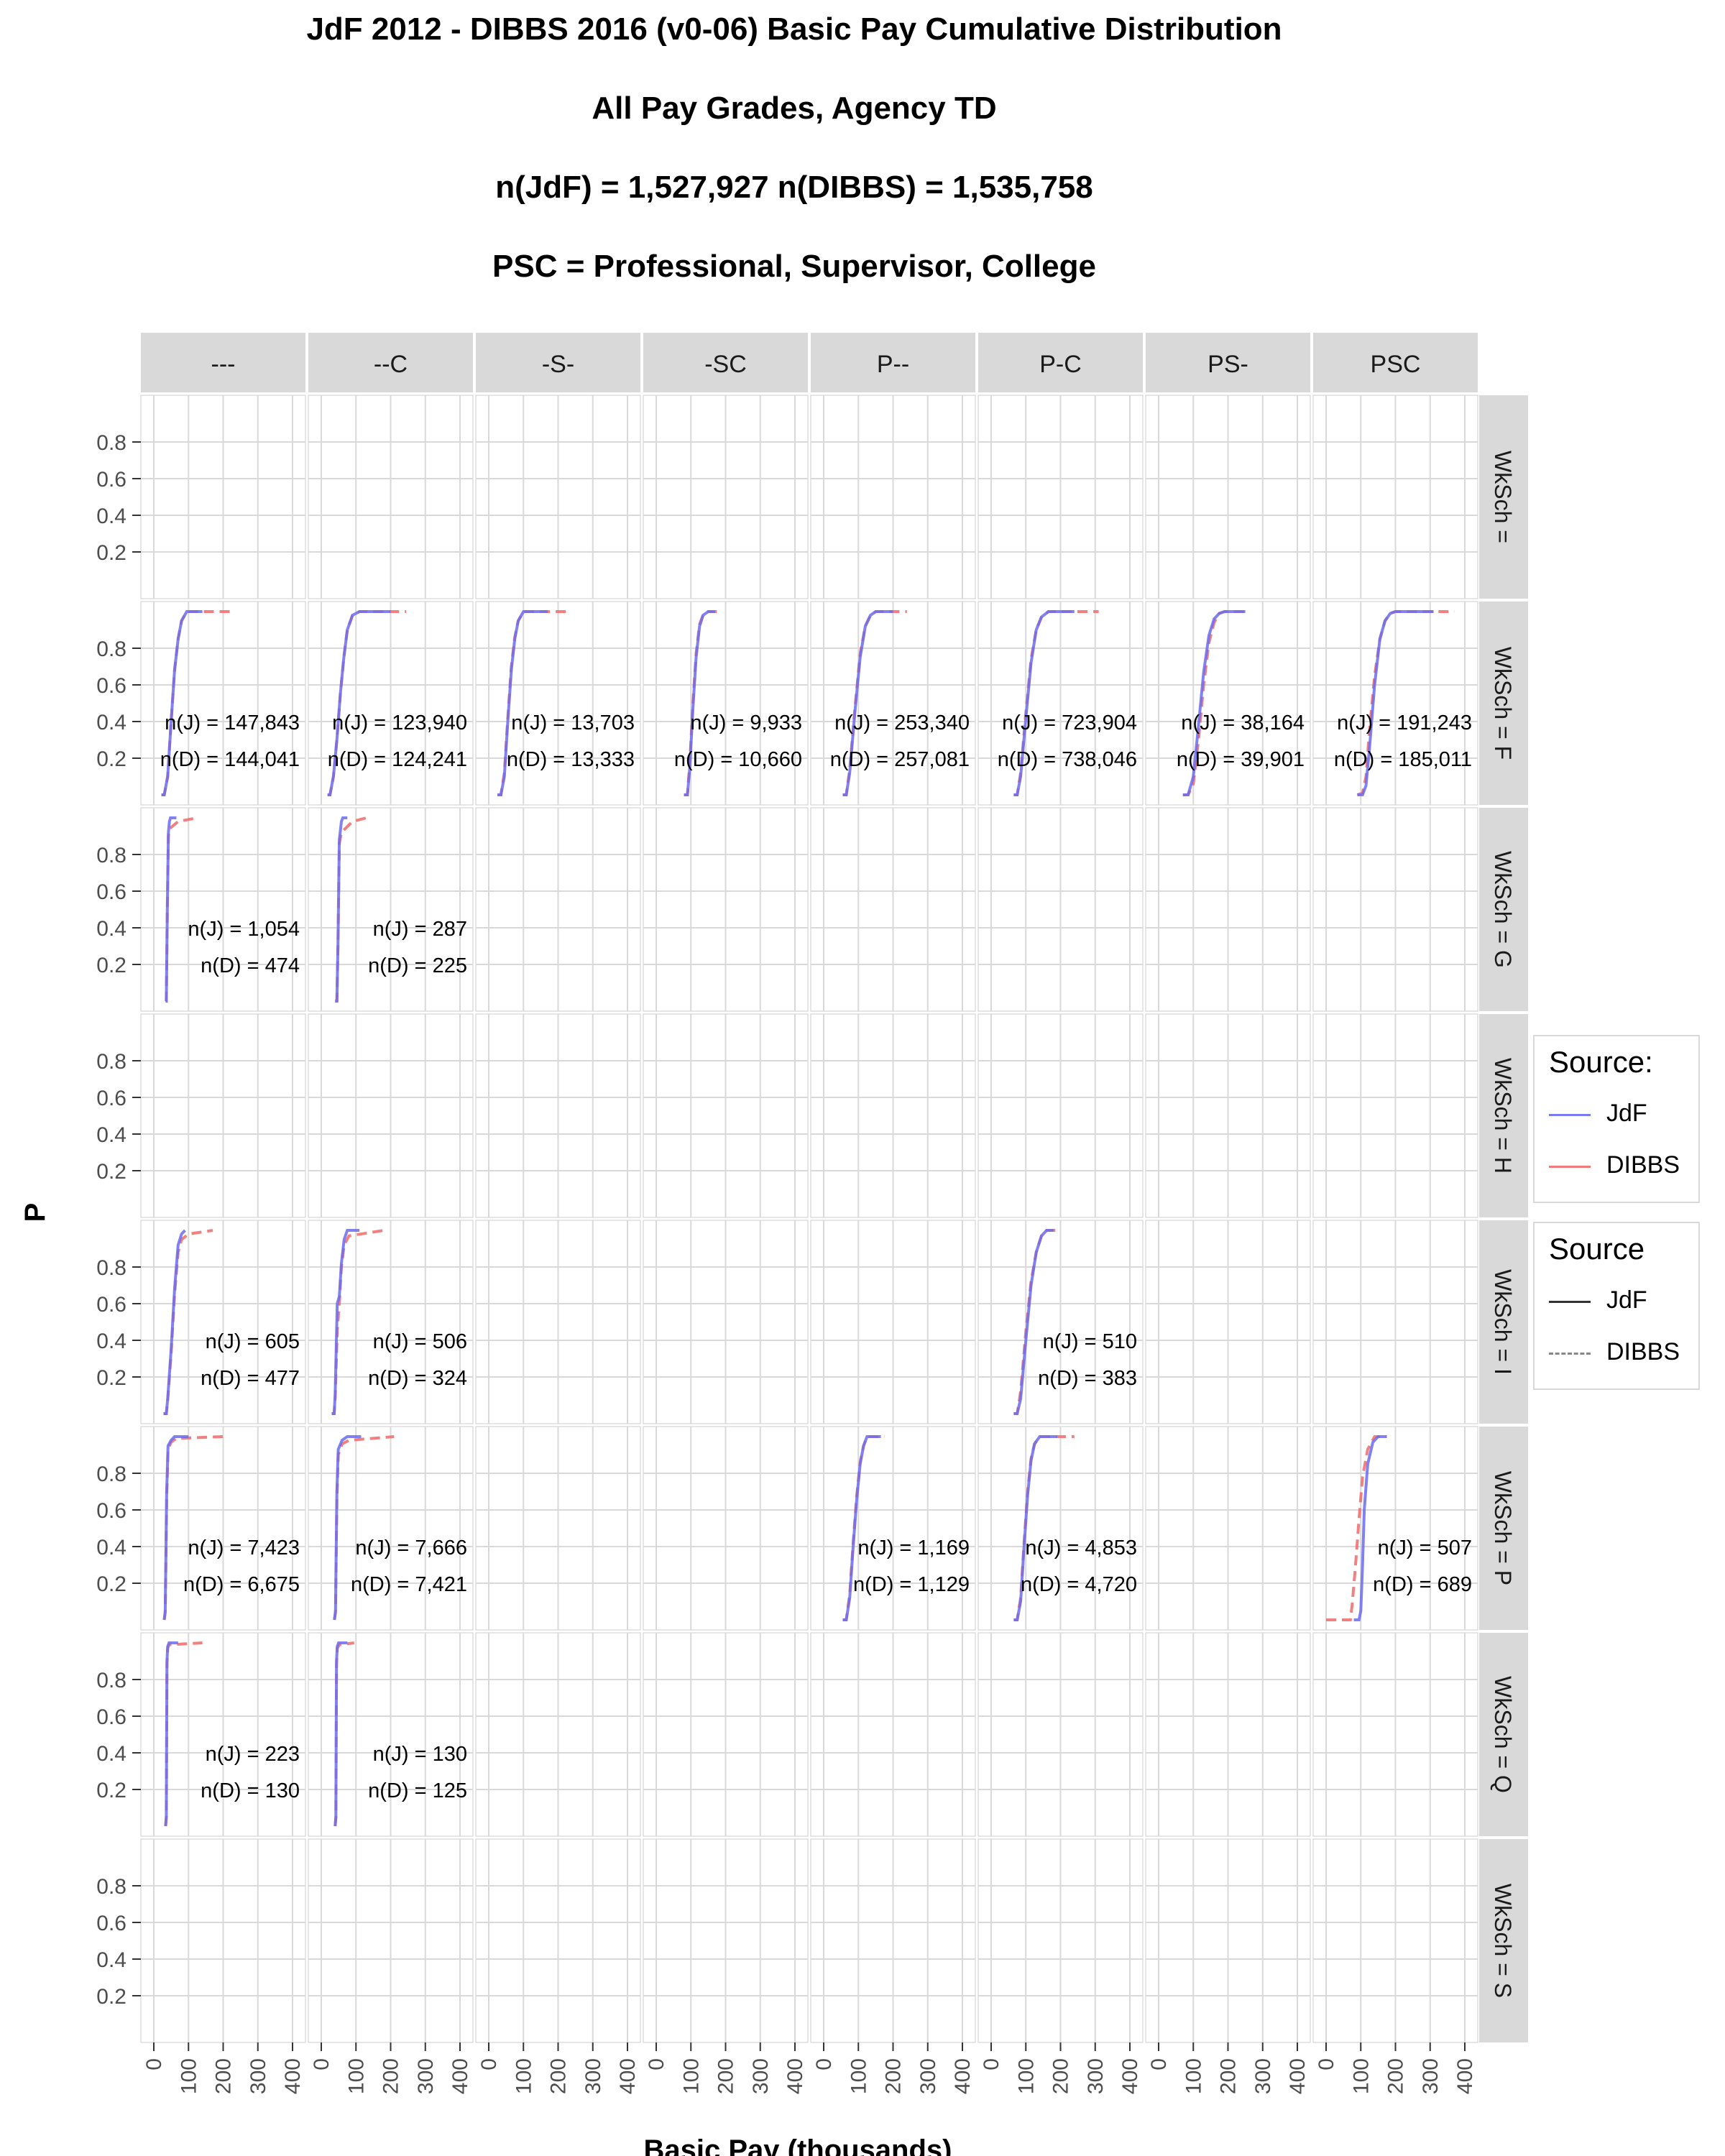 The width and height of the screenshot is (1725, 2156). I want to click on count-label-dibbs: n(D) = 383, so click(1087, 1379).